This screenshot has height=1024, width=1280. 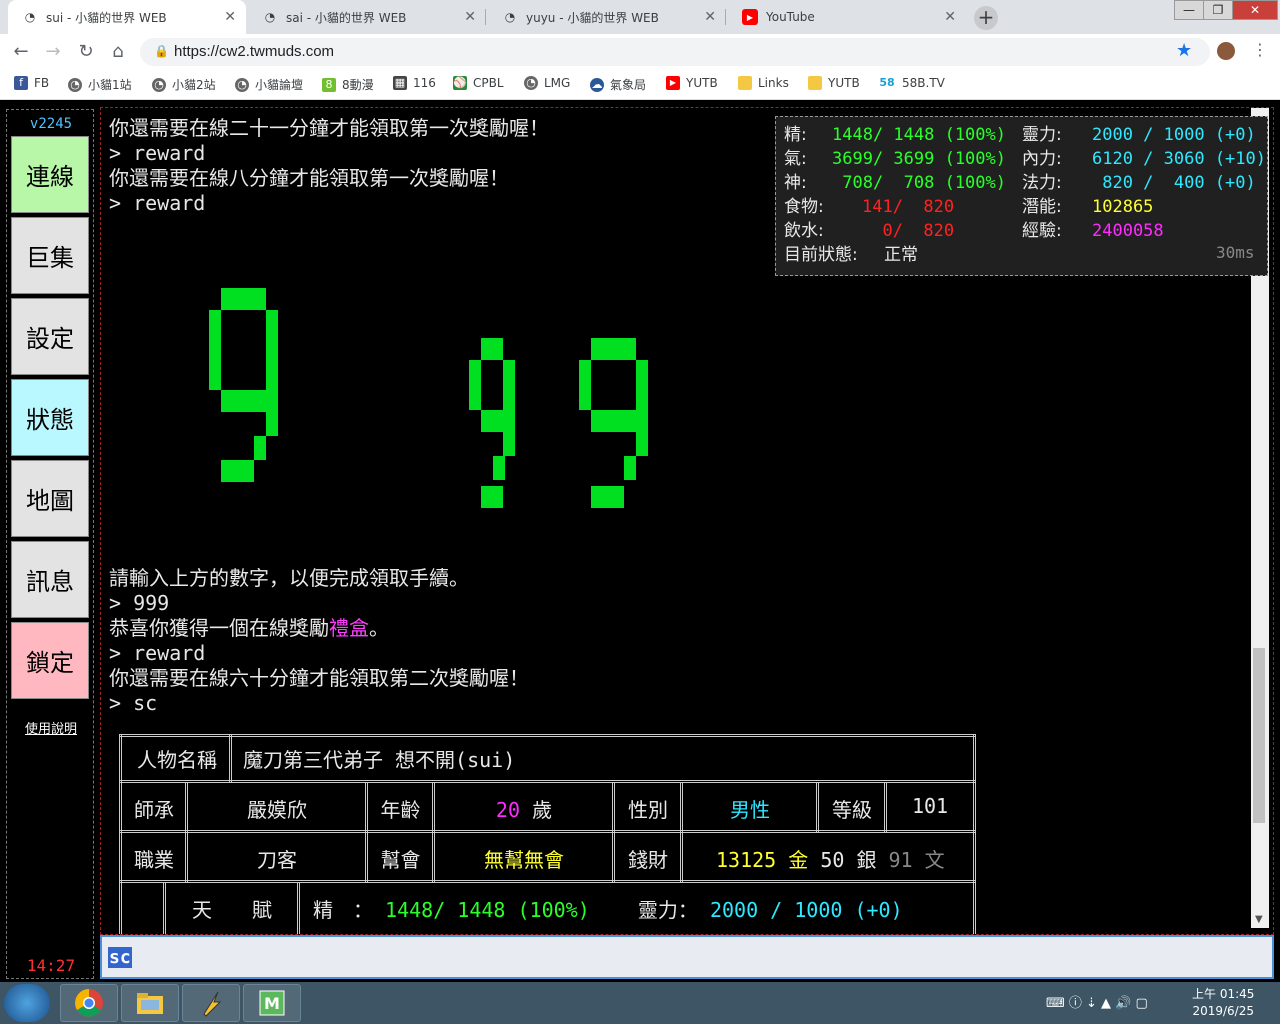 What do you see at coordinates (400, 83) in the screenshot?
I see `film-icon: ▦` at bounding box center [400, 83].